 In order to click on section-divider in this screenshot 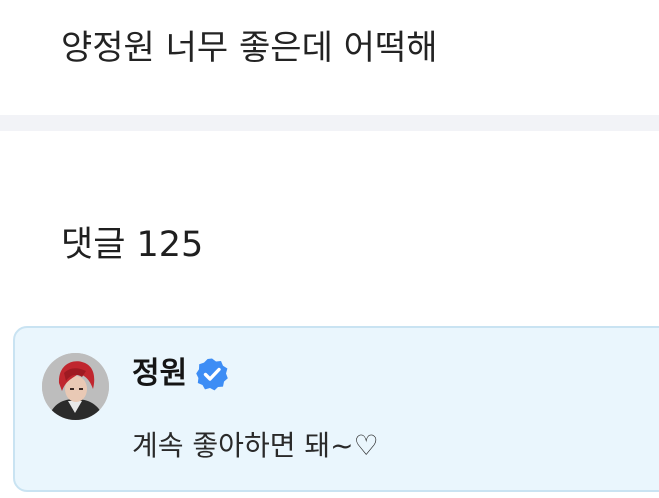, I will do `click(329, 123)`.